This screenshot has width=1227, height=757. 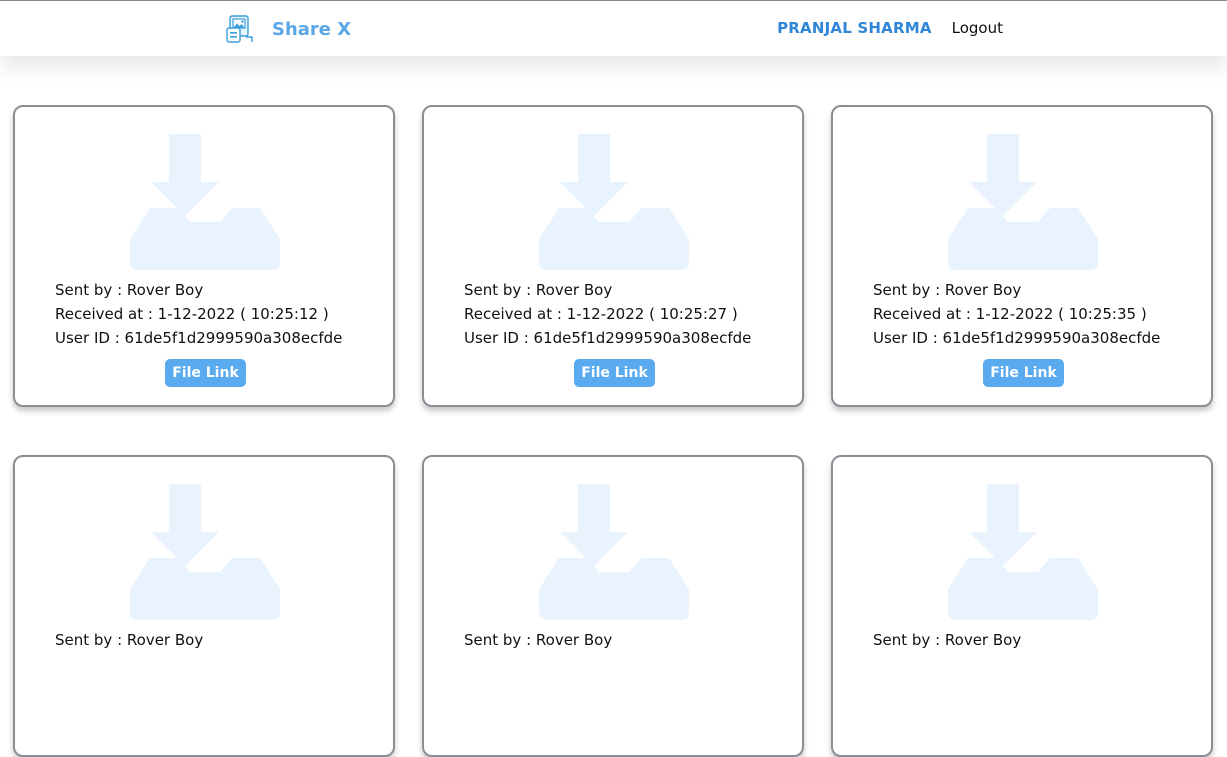 I want to click on user-name-link: PRANJAL SHARMA, so click(x=854, y=28).